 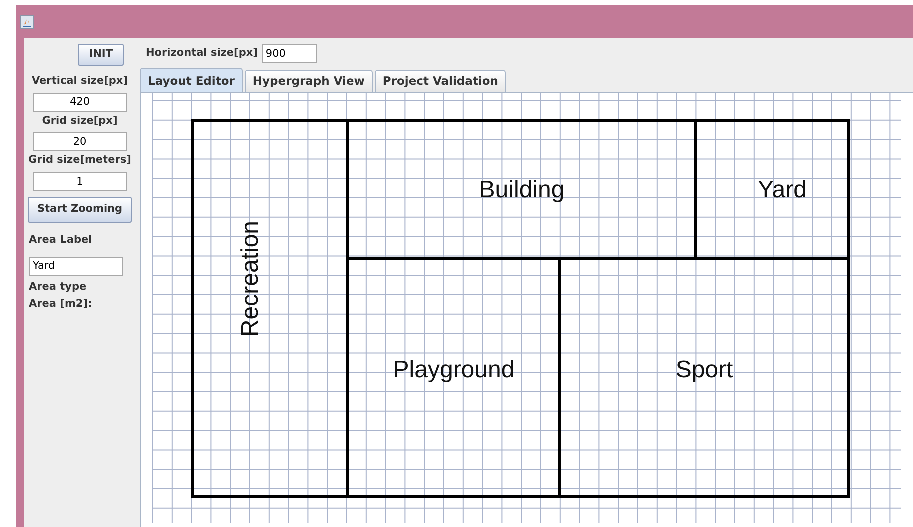 What do you see at coordinates (60, 304) in the screenshot?
I see `area-size-label: Area [m2]:` at bounding box center [60, 304].